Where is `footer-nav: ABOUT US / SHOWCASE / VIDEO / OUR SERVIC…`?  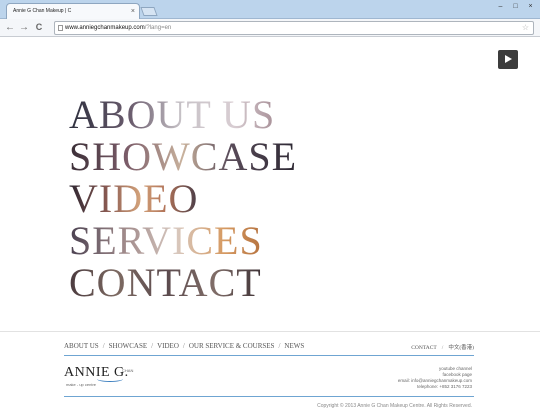
footer-nav: ABOUT US / SHOWCASE / VIDEO / OUR SERVIC… is located at coordinates (184, 347).